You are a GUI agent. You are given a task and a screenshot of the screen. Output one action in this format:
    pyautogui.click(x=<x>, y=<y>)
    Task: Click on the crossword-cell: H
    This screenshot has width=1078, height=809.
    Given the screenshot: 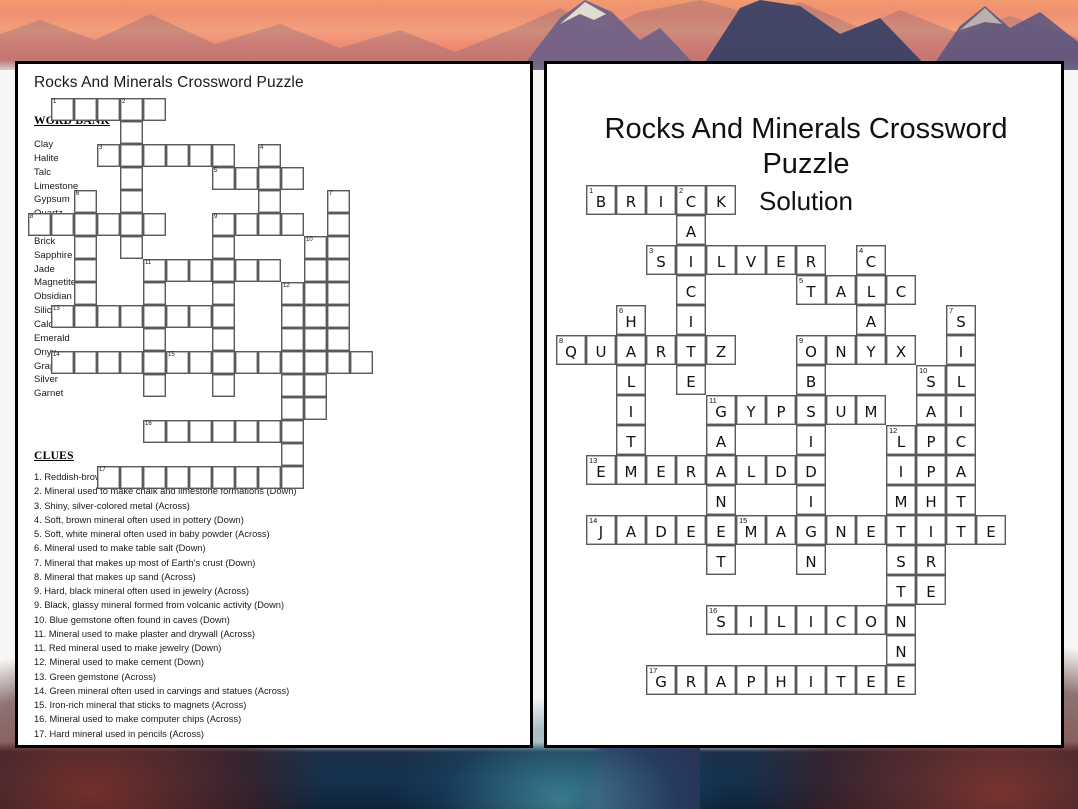 What is the action you would take?
    pyautogui.click(x=781, y=680)
    